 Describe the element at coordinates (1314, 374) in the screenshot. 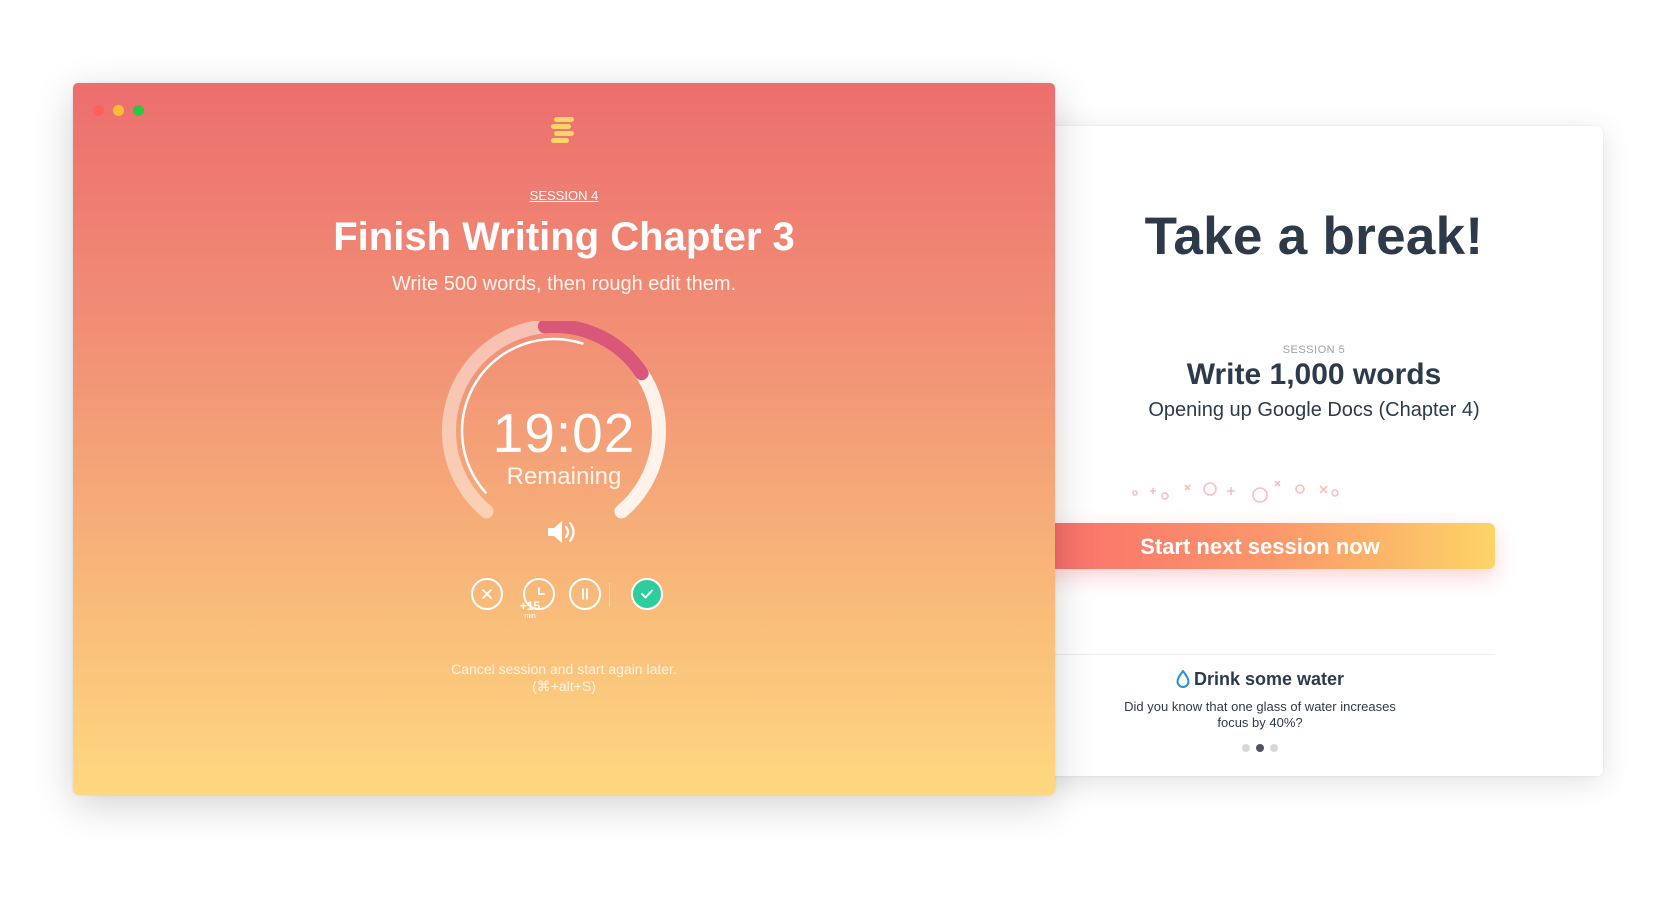

I see `next-session-title: Write 1,000 words` at that location.